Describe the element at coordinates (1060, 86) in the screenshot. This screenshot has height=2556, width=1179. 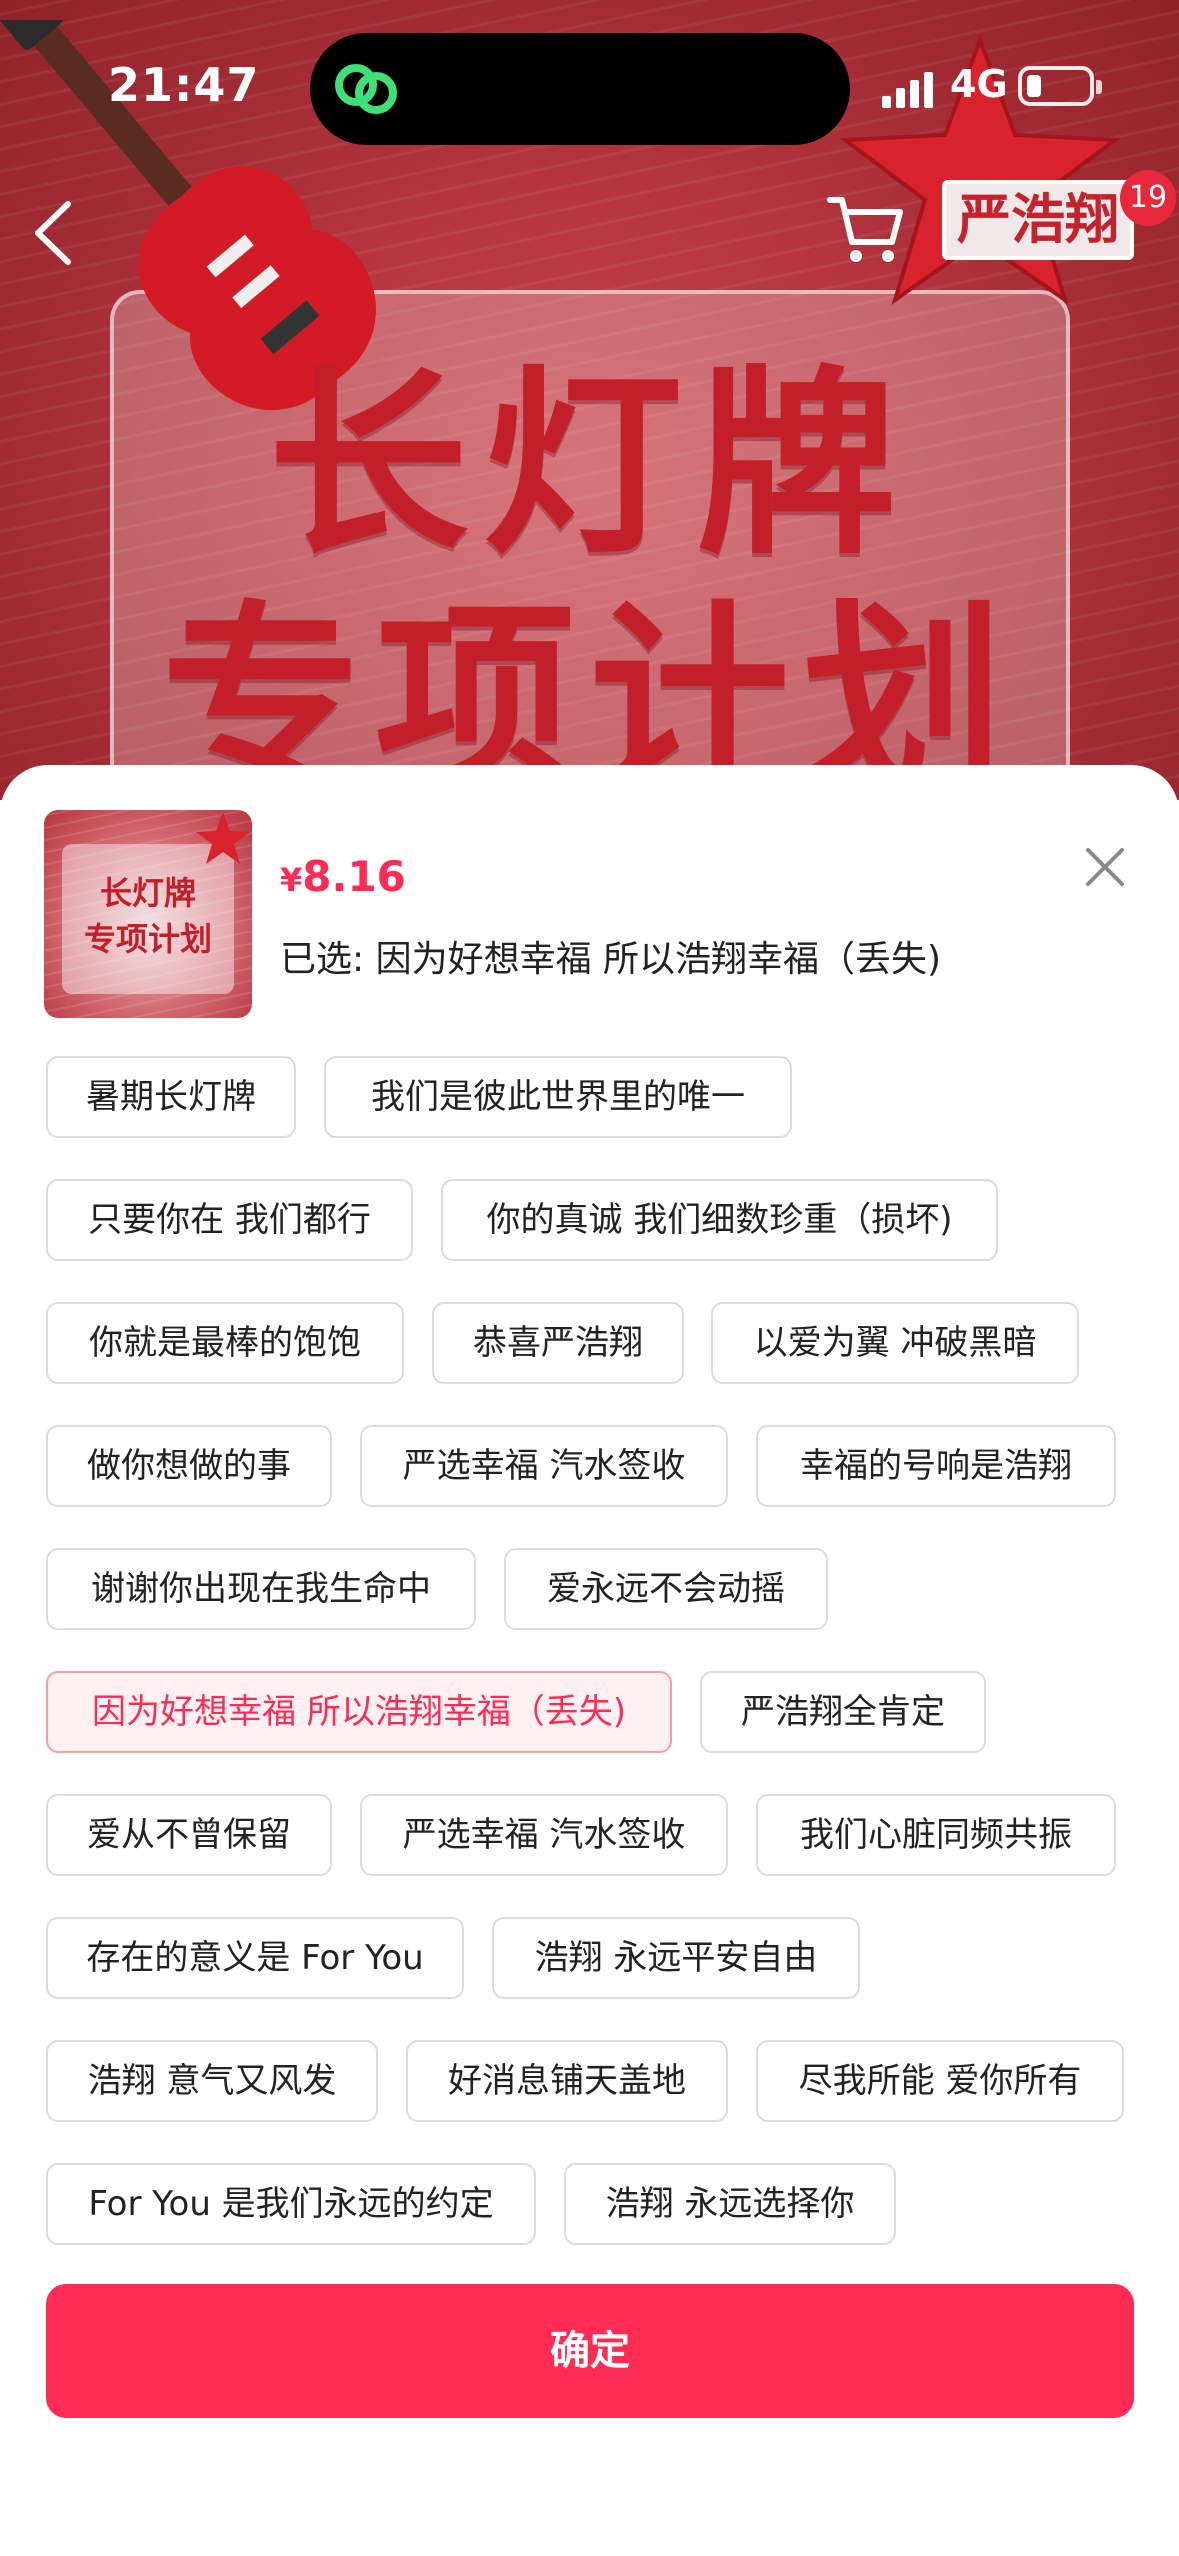
I see `battery-icon` at that location.